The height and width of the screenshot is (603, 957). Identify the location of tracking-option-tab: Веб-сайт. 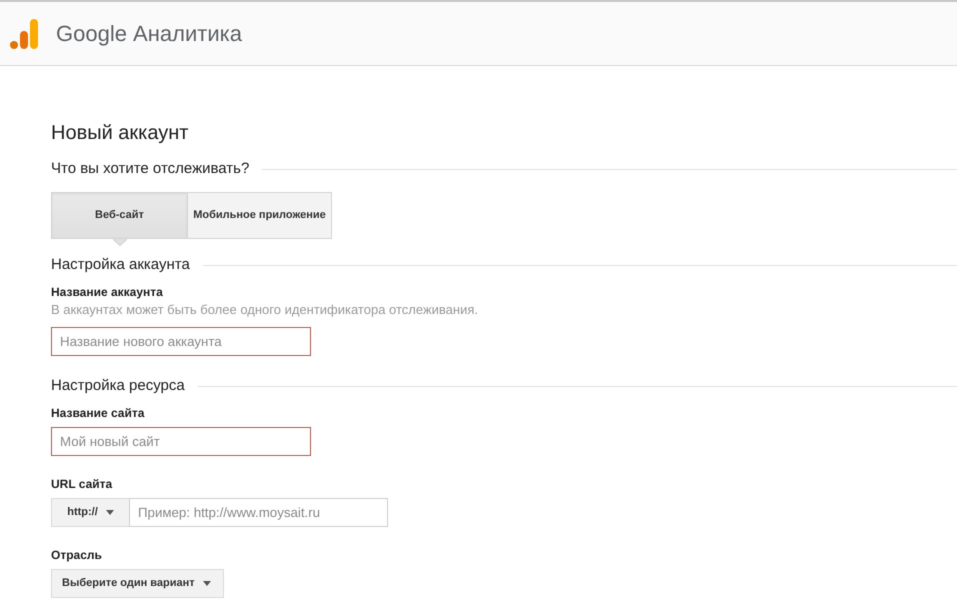
(119, 215).